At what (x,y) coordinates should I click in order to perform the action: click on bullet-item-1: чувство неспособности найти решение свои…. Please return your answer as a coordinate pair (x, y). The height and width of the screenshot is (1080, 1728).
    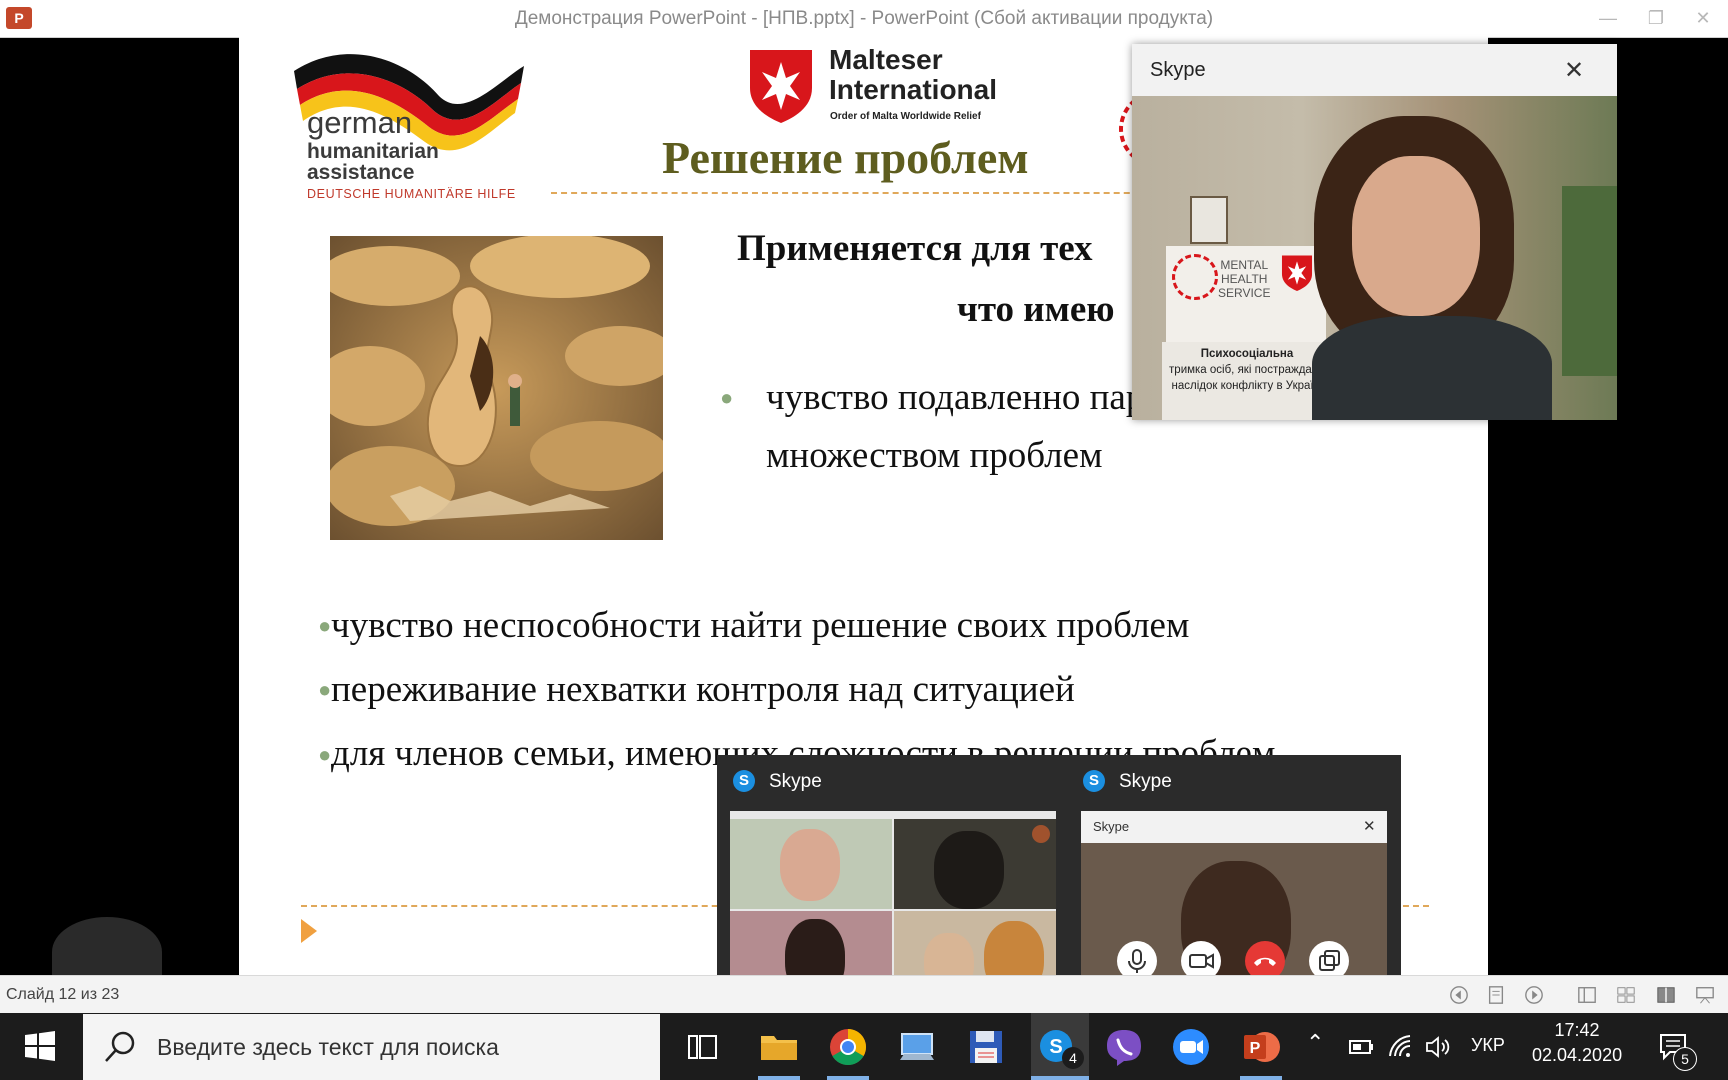
    Looking at the image, I should click on (760, 625).